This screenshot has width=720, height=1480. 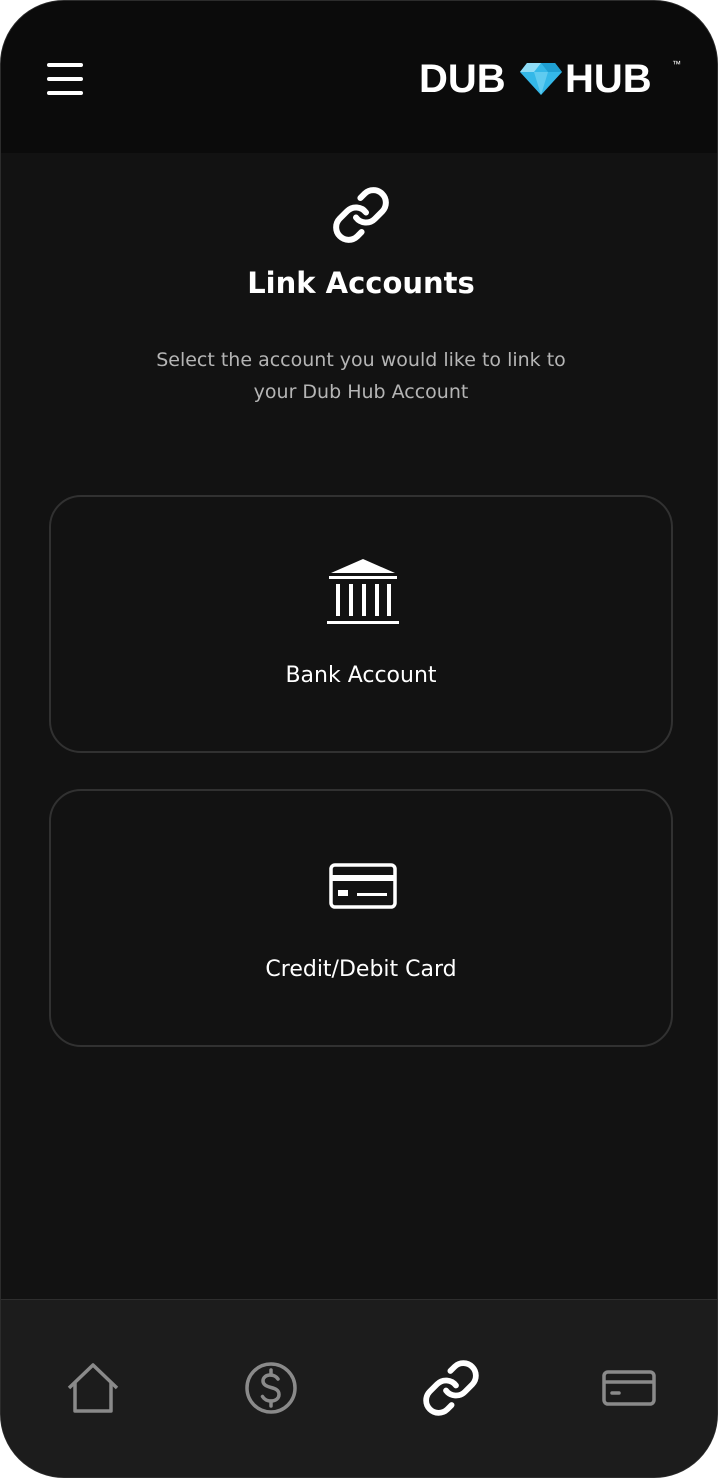 I want to click on home-icon, so click(x=93, y=1388).